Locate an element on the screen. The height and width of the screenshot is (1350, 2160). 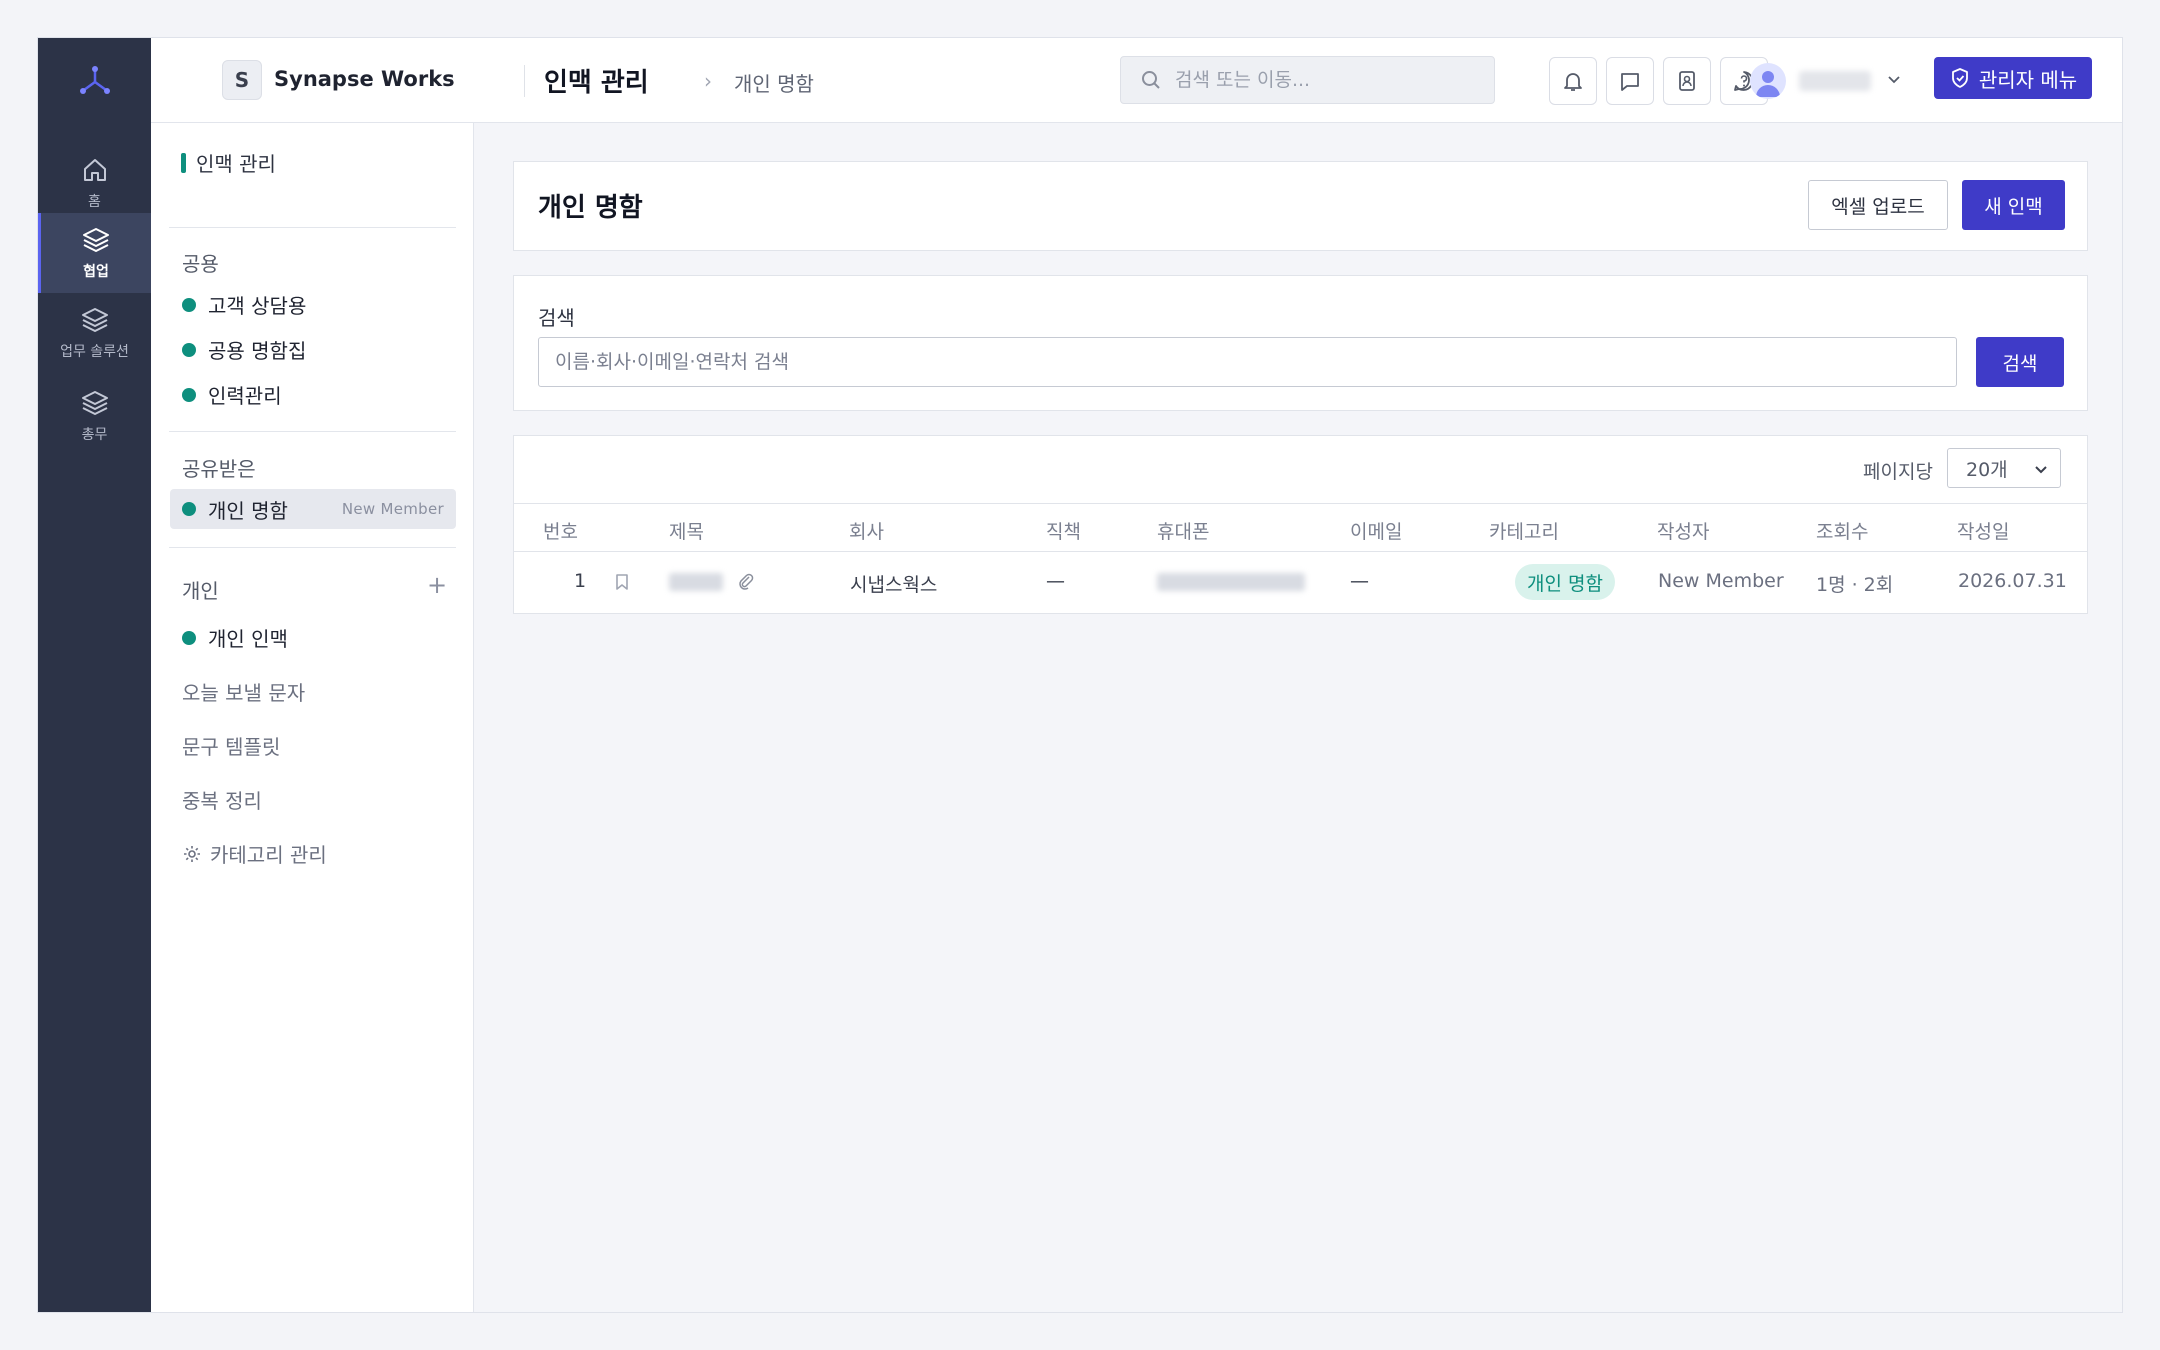
contact-name-redacted is located at coordinates (696, 582).